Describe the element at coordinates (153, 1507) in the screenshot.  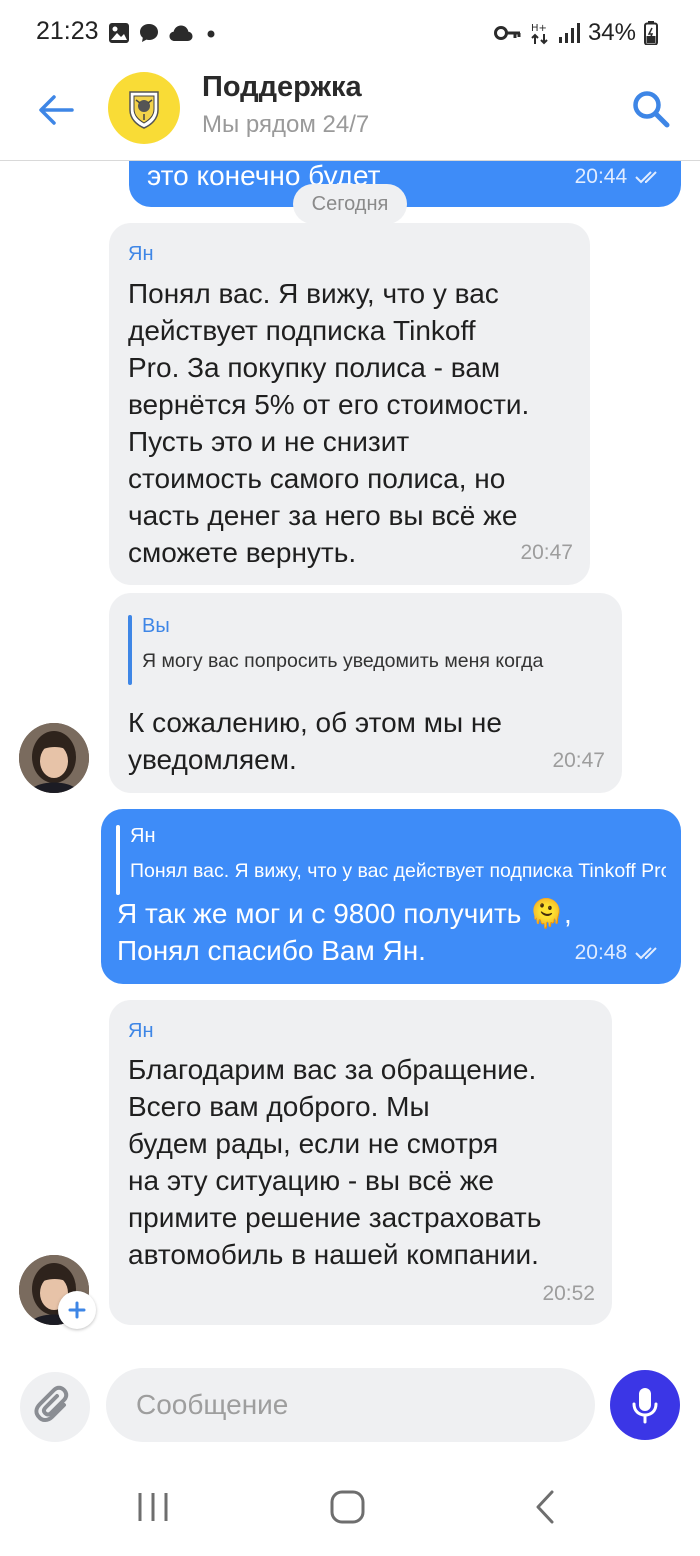
I see `recent-apps-icon` at that location.